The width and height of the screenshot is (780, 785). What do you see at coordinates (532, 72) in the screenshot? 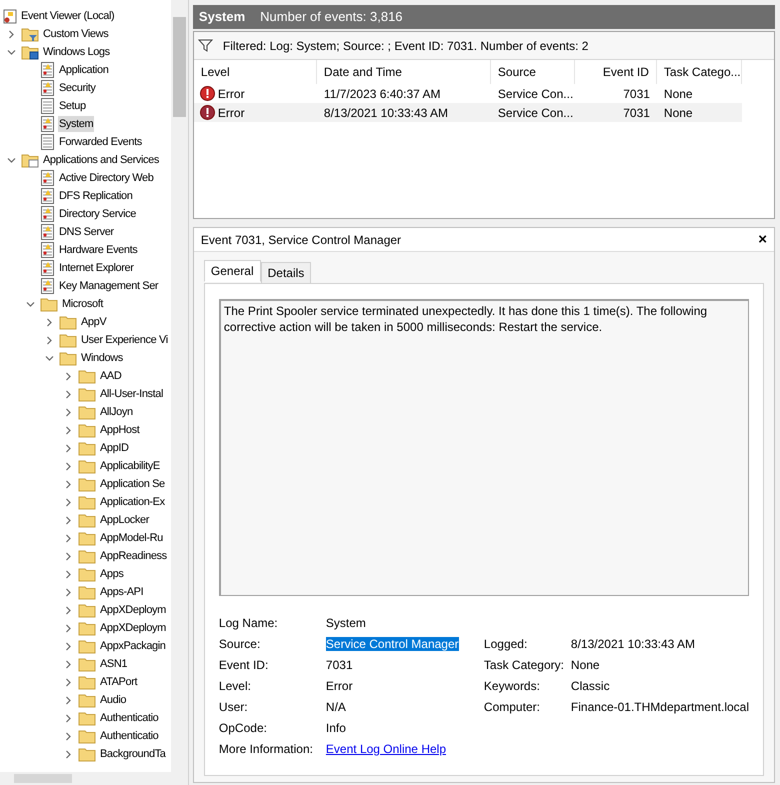
I see `column-header: Source` at bounding box center [532, 72].